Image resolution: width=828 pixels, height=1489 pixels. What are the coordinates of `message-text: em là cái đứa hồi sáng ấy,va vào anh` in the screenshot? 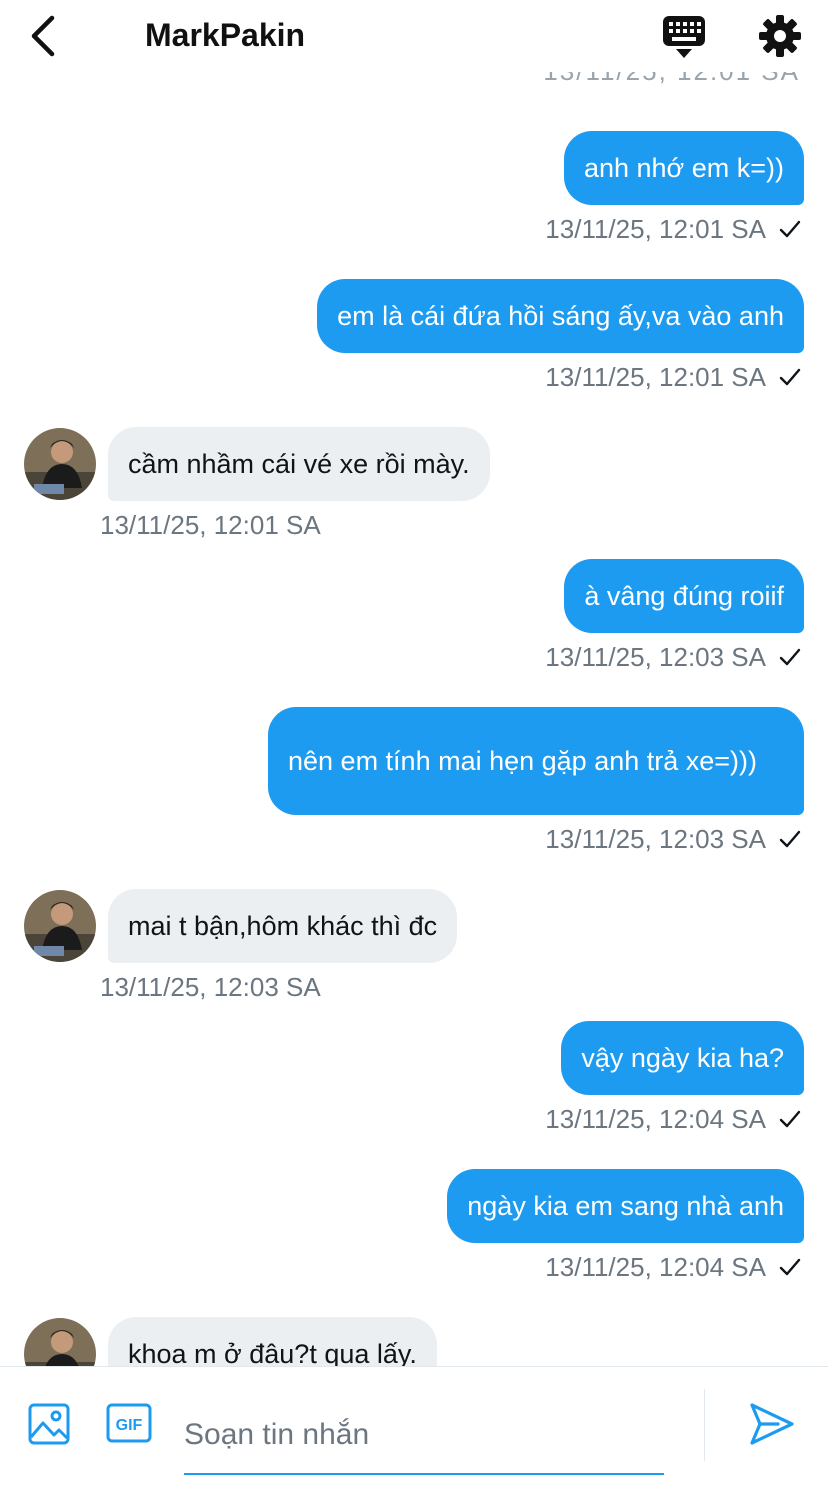 It's located at (560, 316).